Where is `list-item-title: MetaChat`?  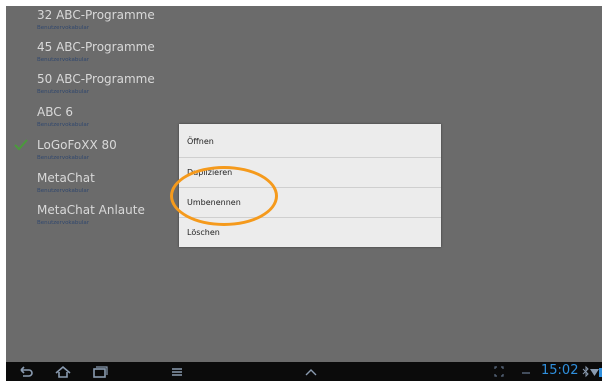 list-item-title: MetaChat is located at coordinates (66, 178).